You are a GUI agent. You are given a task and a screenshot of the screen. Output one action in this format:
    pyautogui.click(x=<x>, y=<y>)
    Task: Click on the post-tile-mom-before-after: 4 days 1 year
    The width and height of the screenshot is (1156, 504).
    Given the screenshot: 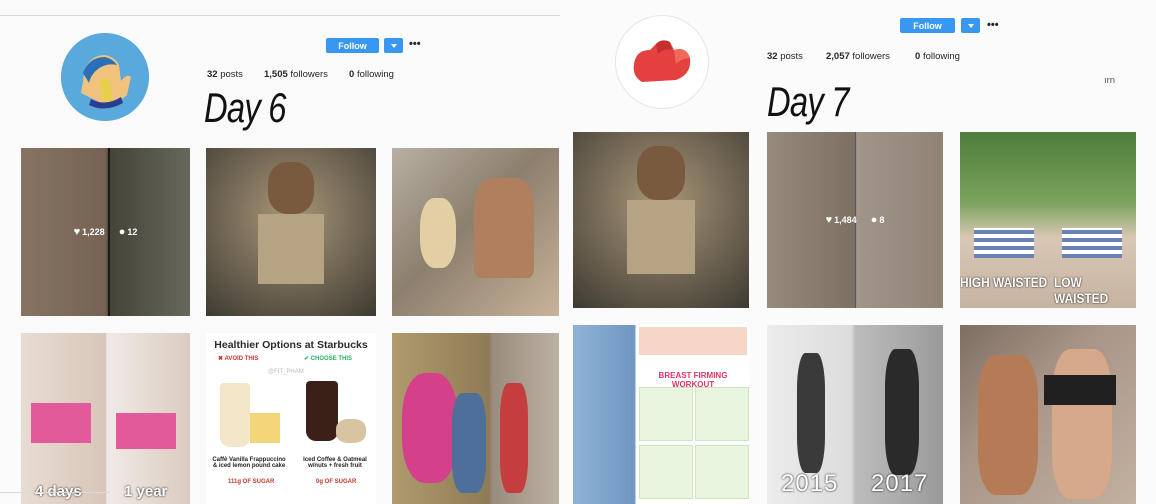 What is the action you would take?
    pyautogui.click(x=105, y=418)
    